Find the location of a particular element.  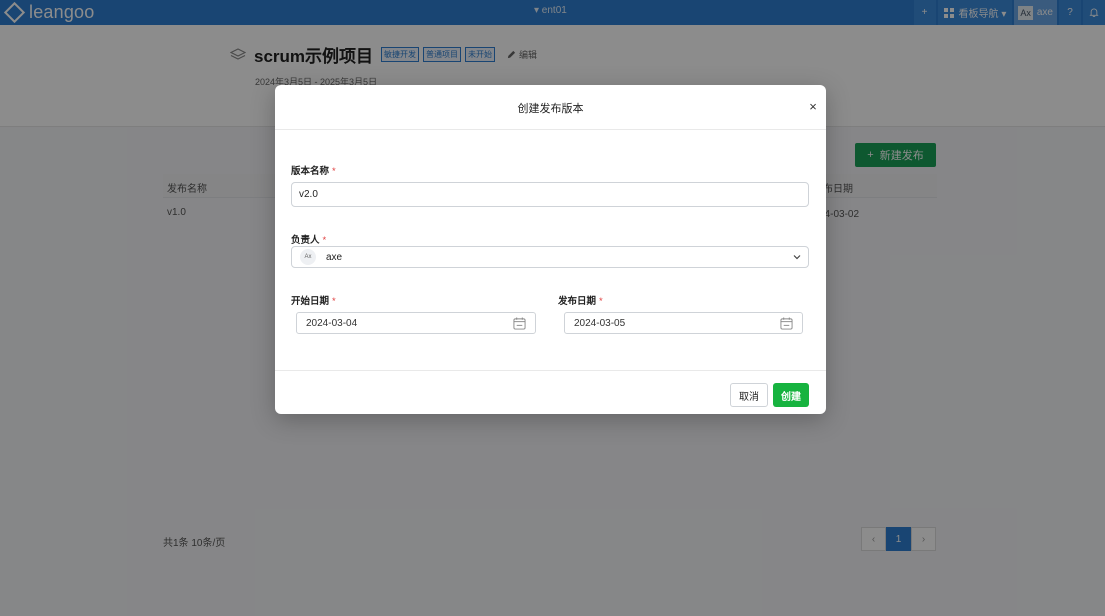

cancel-button: 取消 is located at coordinates (749, 395).